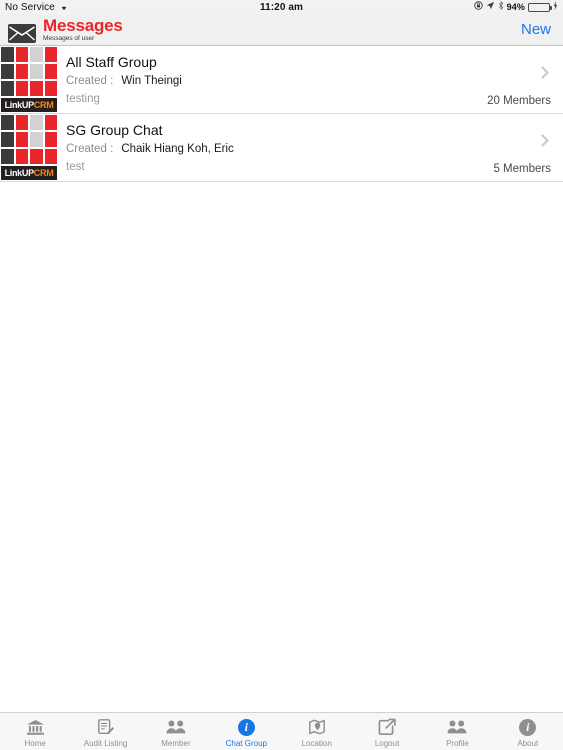 The width and height of the screenshot is (563, 750). I want to click on tab-label: Member, so click(176, 743).